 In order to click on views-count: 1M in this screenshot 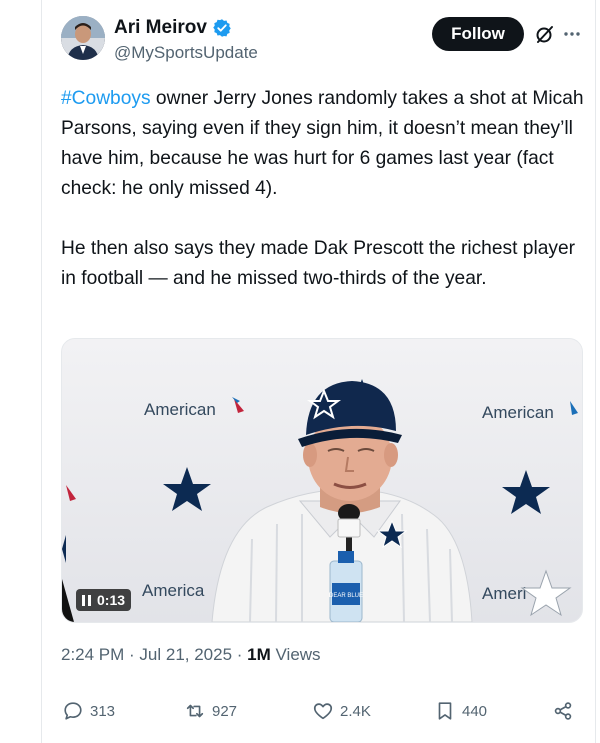, I will do `click(259, 654)`.